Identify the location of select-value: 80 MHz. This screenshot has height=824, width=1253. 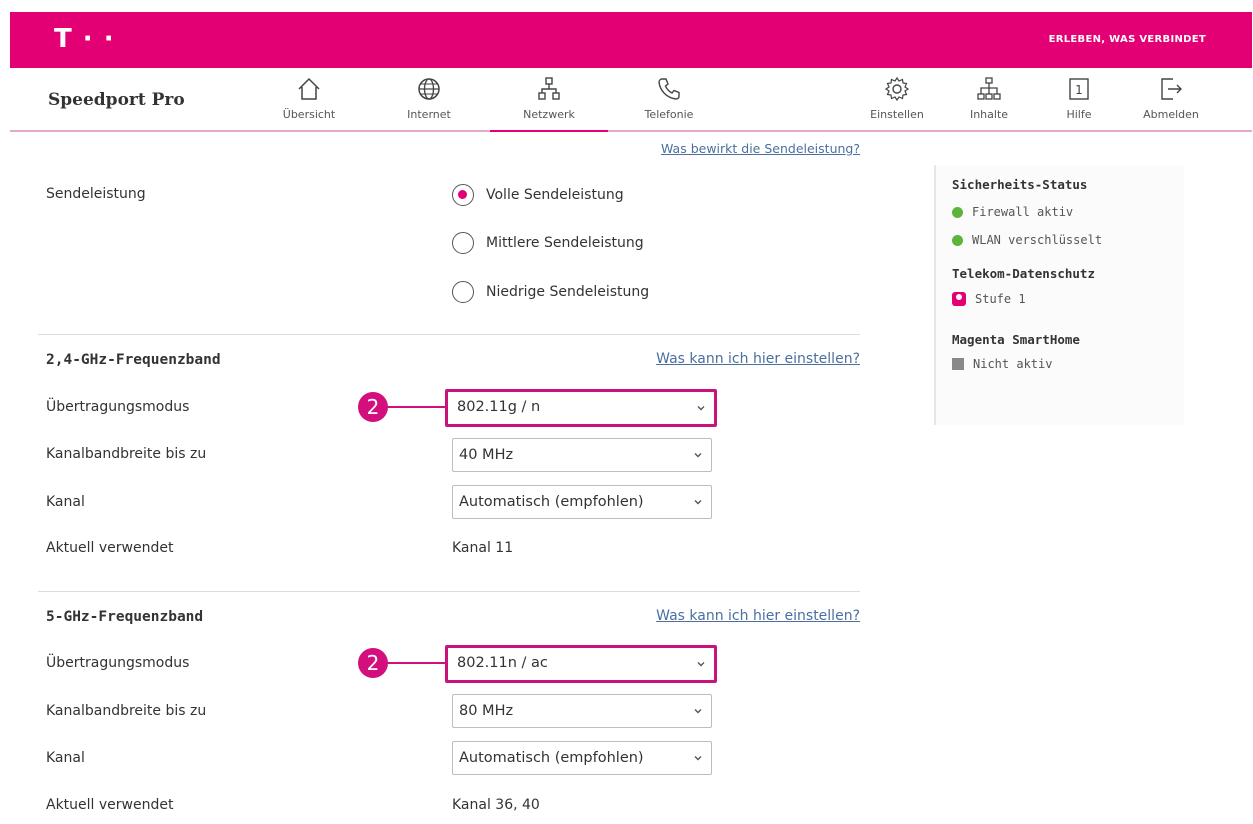
(486, 711).